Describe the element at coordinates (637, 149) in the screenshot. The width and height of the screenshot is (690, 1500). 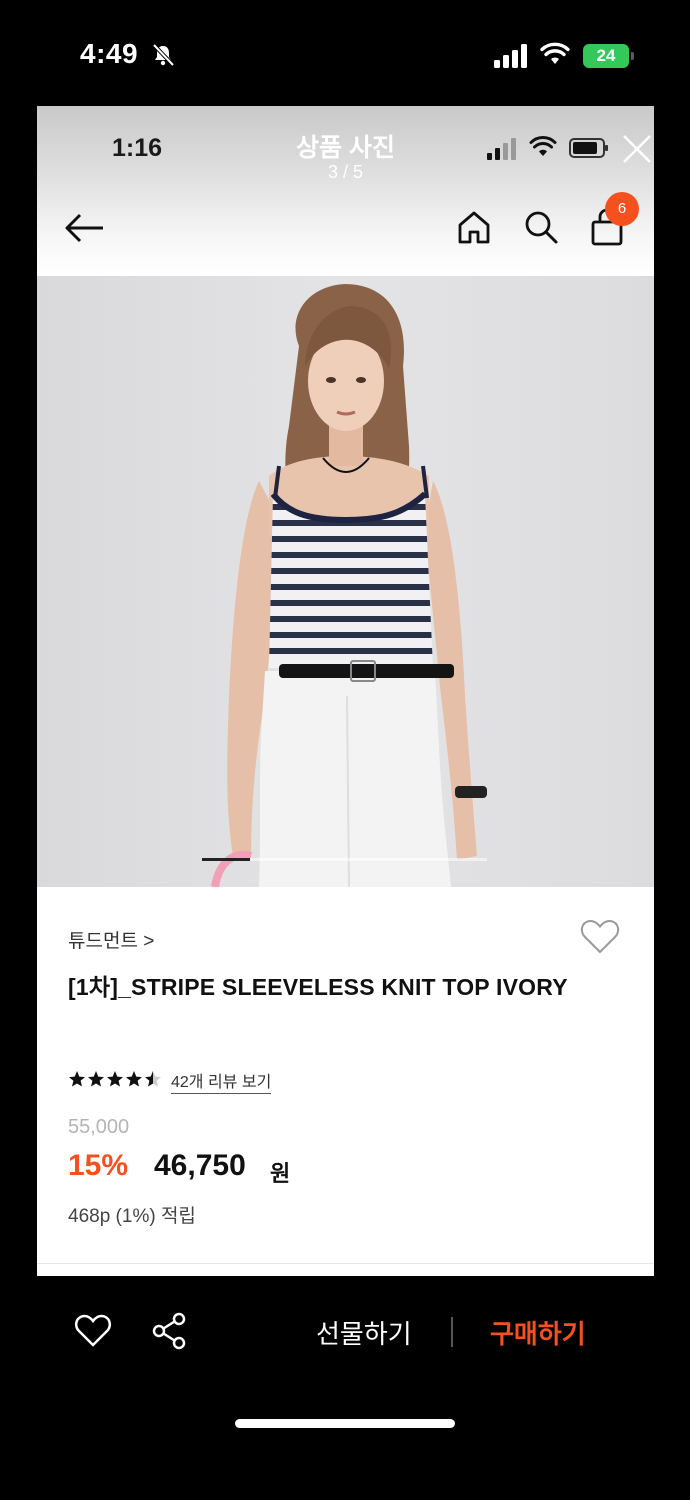
I see `close-icon` at that location.